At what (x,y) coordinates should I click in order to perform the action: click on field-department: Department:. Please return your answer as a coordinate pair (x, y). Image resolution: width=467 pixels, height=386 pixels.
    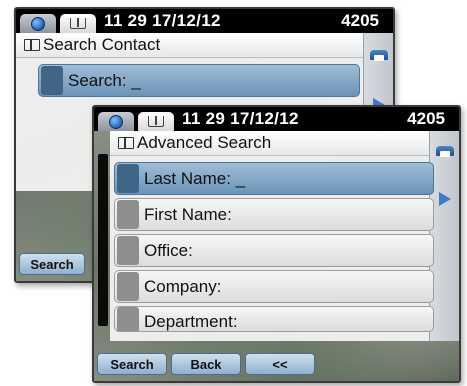
    Looking at the image, I should click on (274, 319).